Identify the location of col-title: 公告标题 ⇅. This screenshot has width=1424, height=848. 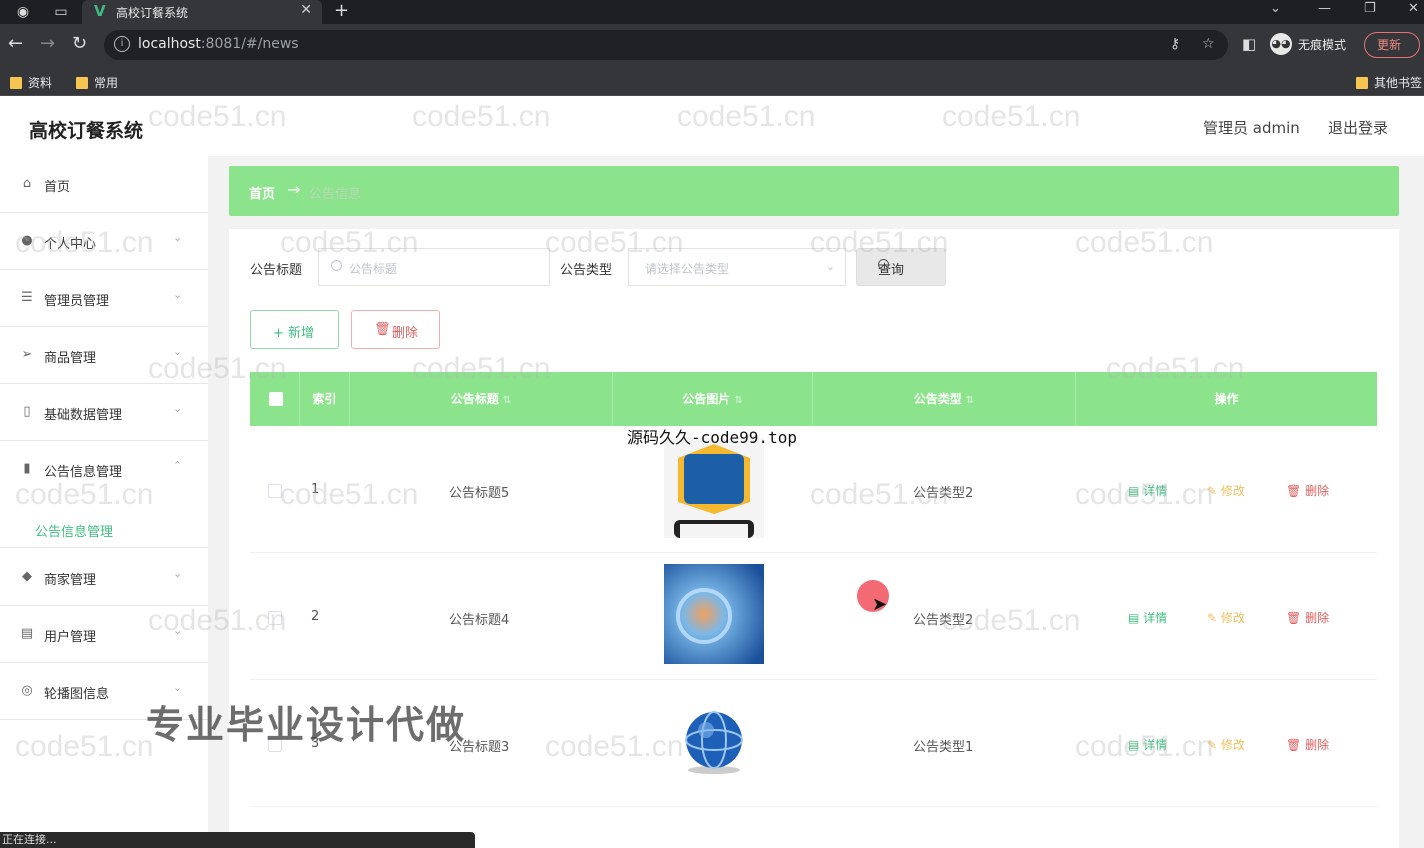
(481, 399).